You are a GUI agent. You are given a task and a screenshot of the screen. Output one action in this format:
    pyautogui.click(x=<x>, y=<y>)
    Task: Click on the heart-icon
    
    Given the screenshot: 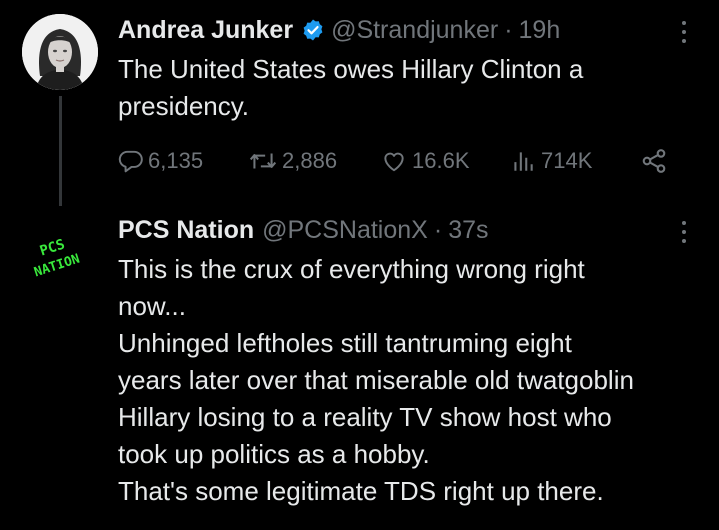 What is the action you would take?
    pyautogui.click(x=394, y=162)
    